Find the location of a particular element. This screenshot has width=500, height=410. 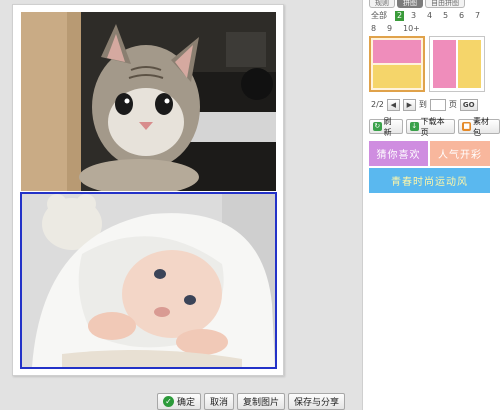

cancel-label: 取消 is located at coordinates (219, 403).